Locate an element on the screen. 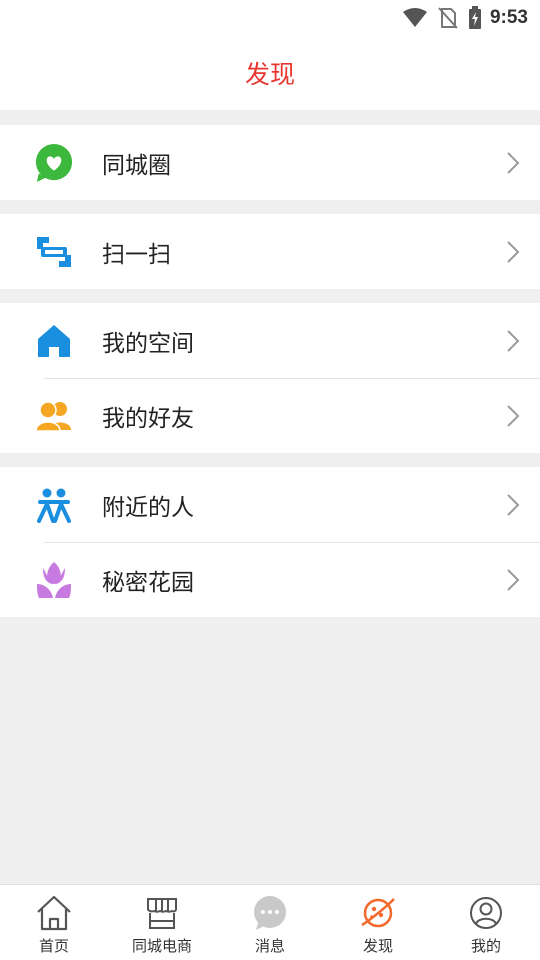 This screenshot has height=960, width=540. page-header: 发现 is located at coordinates (270, 73).